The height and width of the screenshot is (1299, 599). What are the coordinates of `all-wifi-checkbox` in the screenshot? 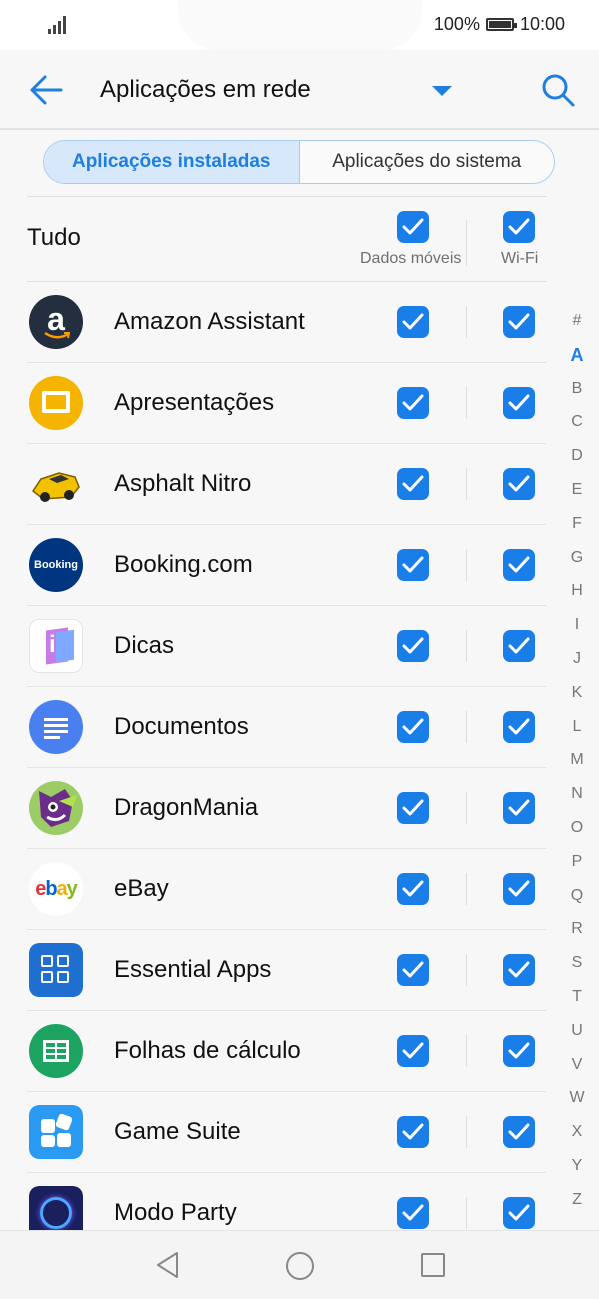 It's located at (519, 227).